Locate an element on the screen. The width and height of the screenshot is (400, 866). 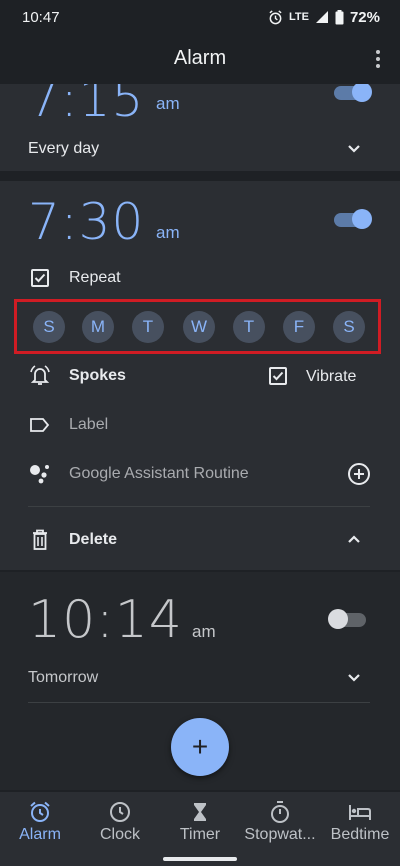
nav-alarm: Alarm is located at coordinates (40, 825).